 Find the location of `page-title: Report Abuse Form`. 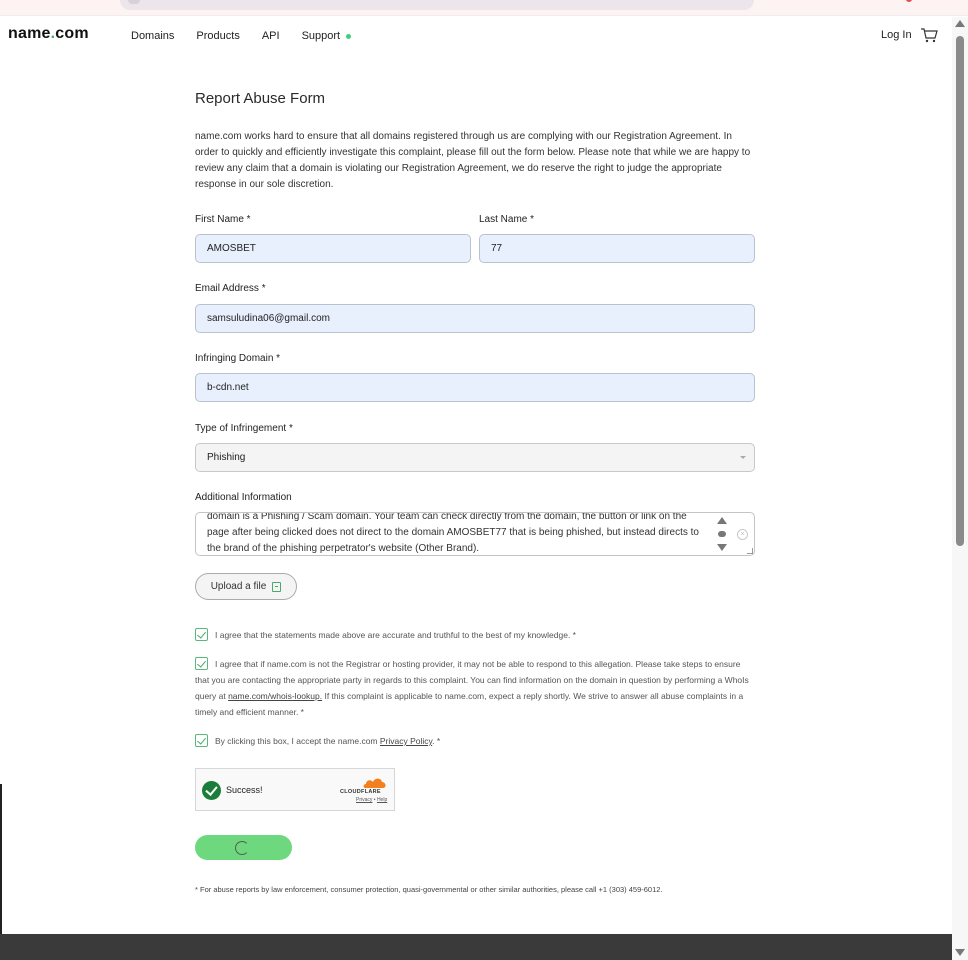

page-title: Report Abuse Form is located at coordinates (260, 98).